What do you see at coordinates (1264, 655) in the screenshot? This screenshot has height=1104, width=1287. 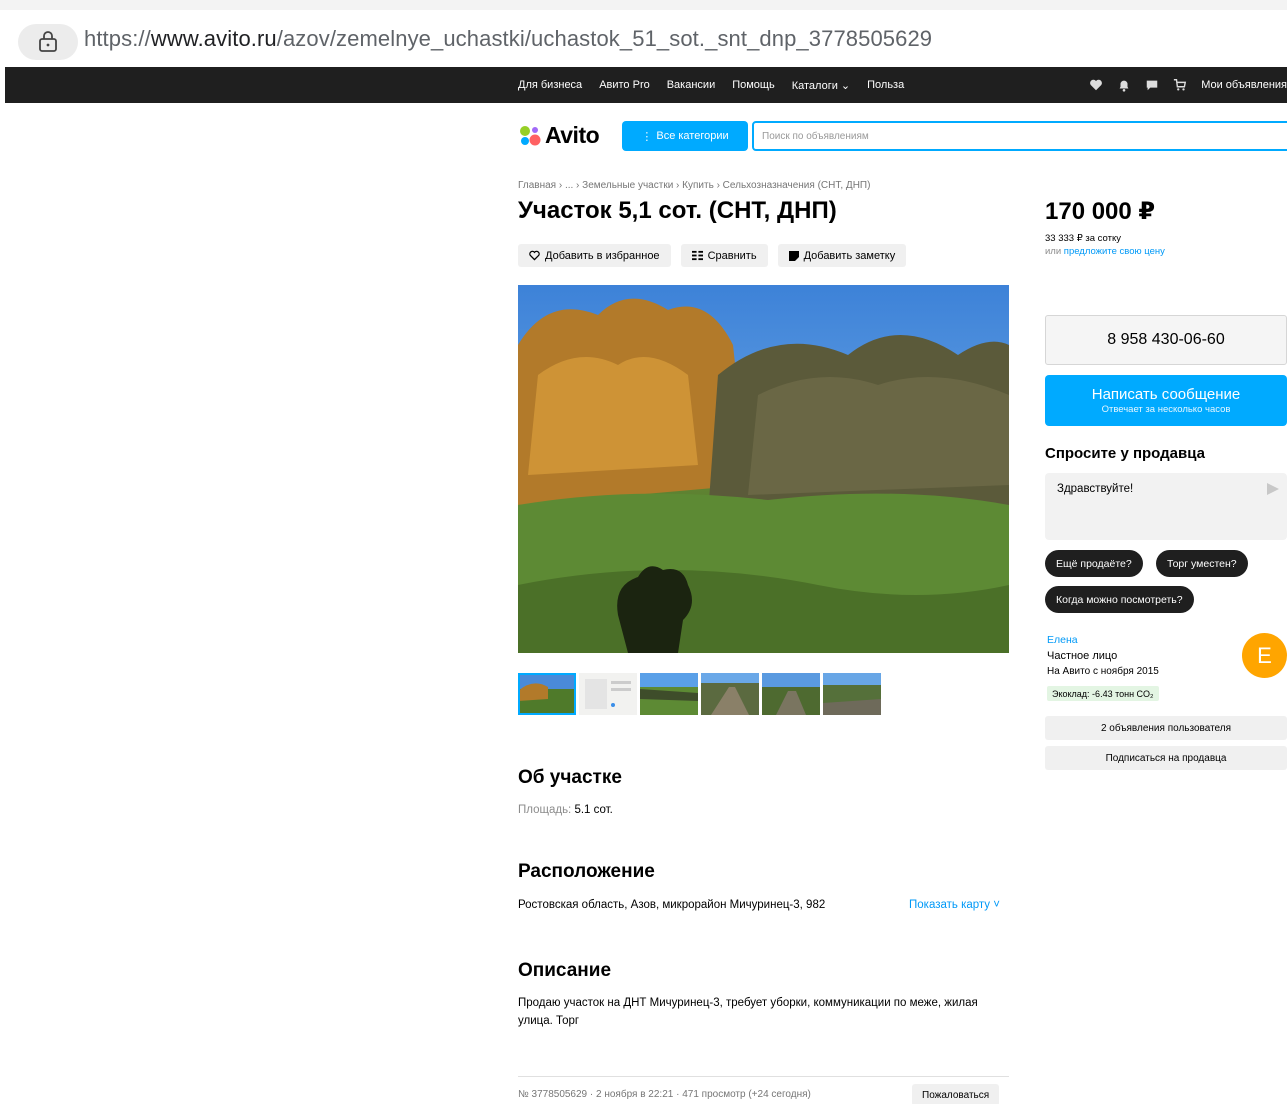 I see `seller-avatar: Е` at bounding box center [1264, 655].